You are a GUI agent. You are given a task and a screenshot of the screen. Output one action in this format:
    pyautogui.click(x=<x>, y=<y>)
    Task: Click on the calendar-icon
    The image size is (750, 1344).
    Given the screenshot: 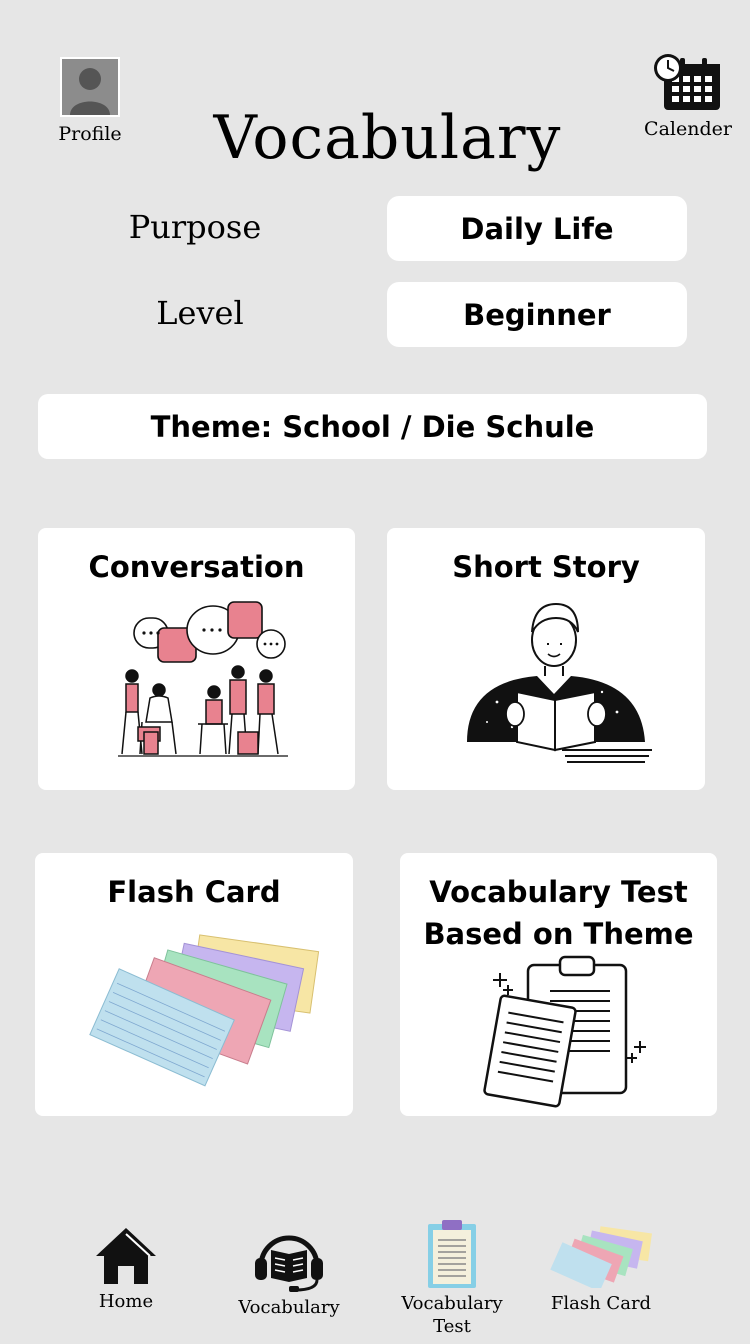 What is the action you would take?
    pyautogui.click(x=687, y=82)
    